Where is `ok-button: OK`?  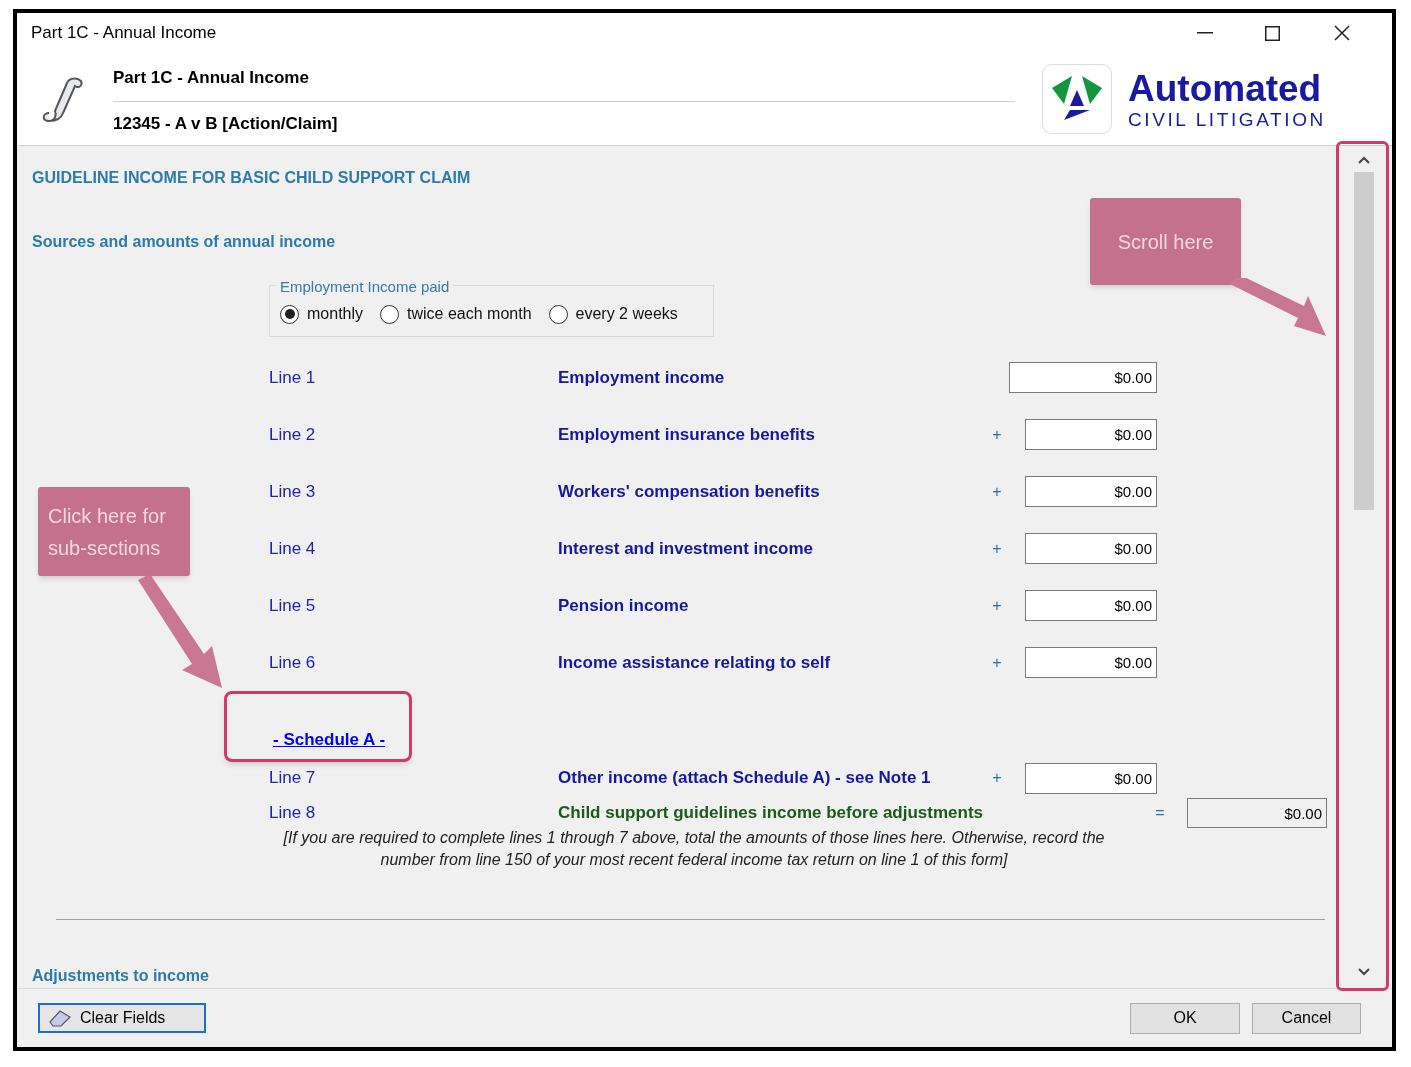
ok-button: OK is located at coordinates (1185, 1018).